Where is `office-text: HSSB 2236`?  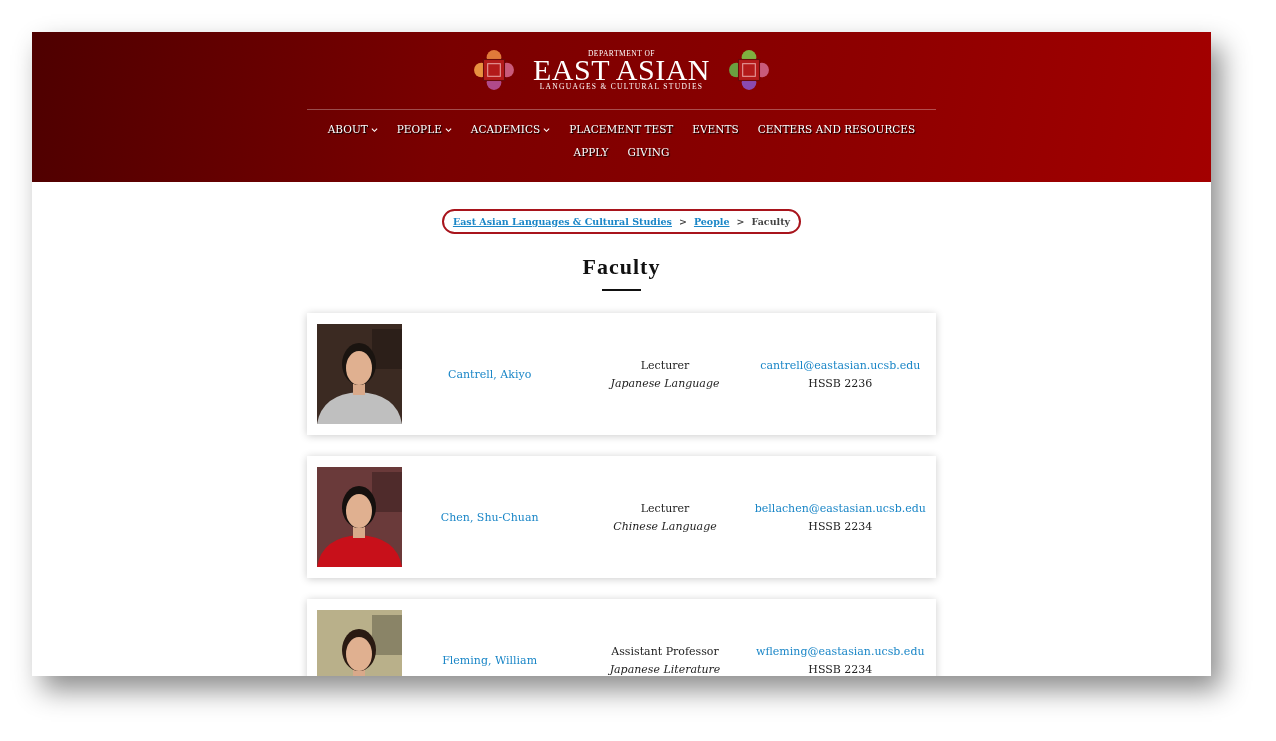 office-text: HSSB 2236 is located at coordinates (840, 383).